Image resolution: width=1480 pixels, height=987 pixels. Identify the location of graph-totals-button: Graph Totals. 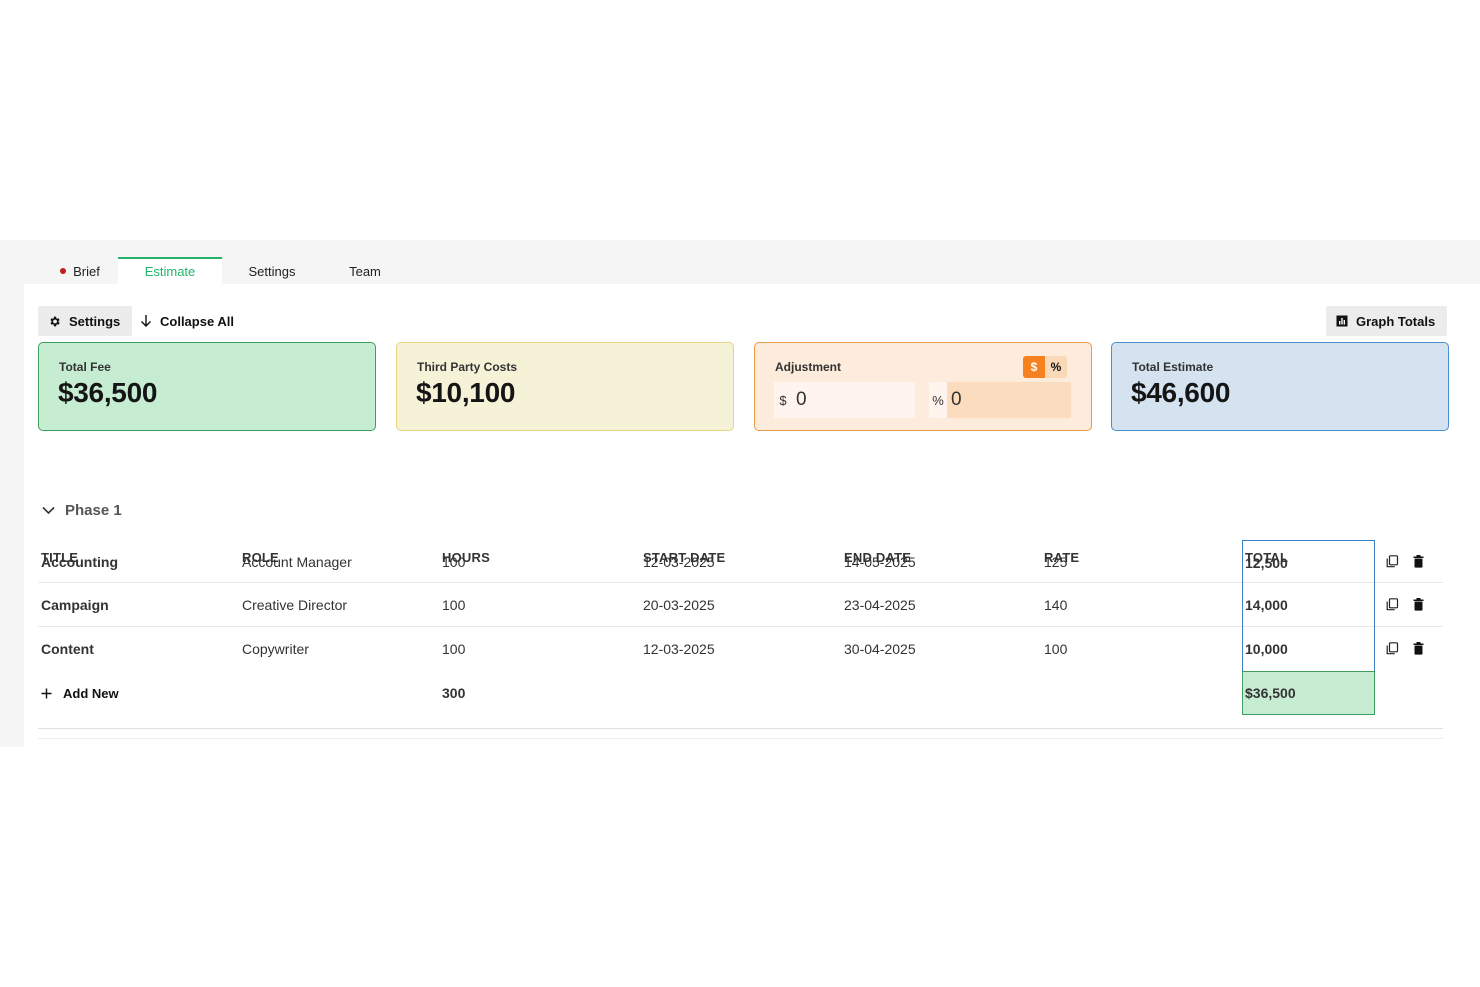
(1387, 321).